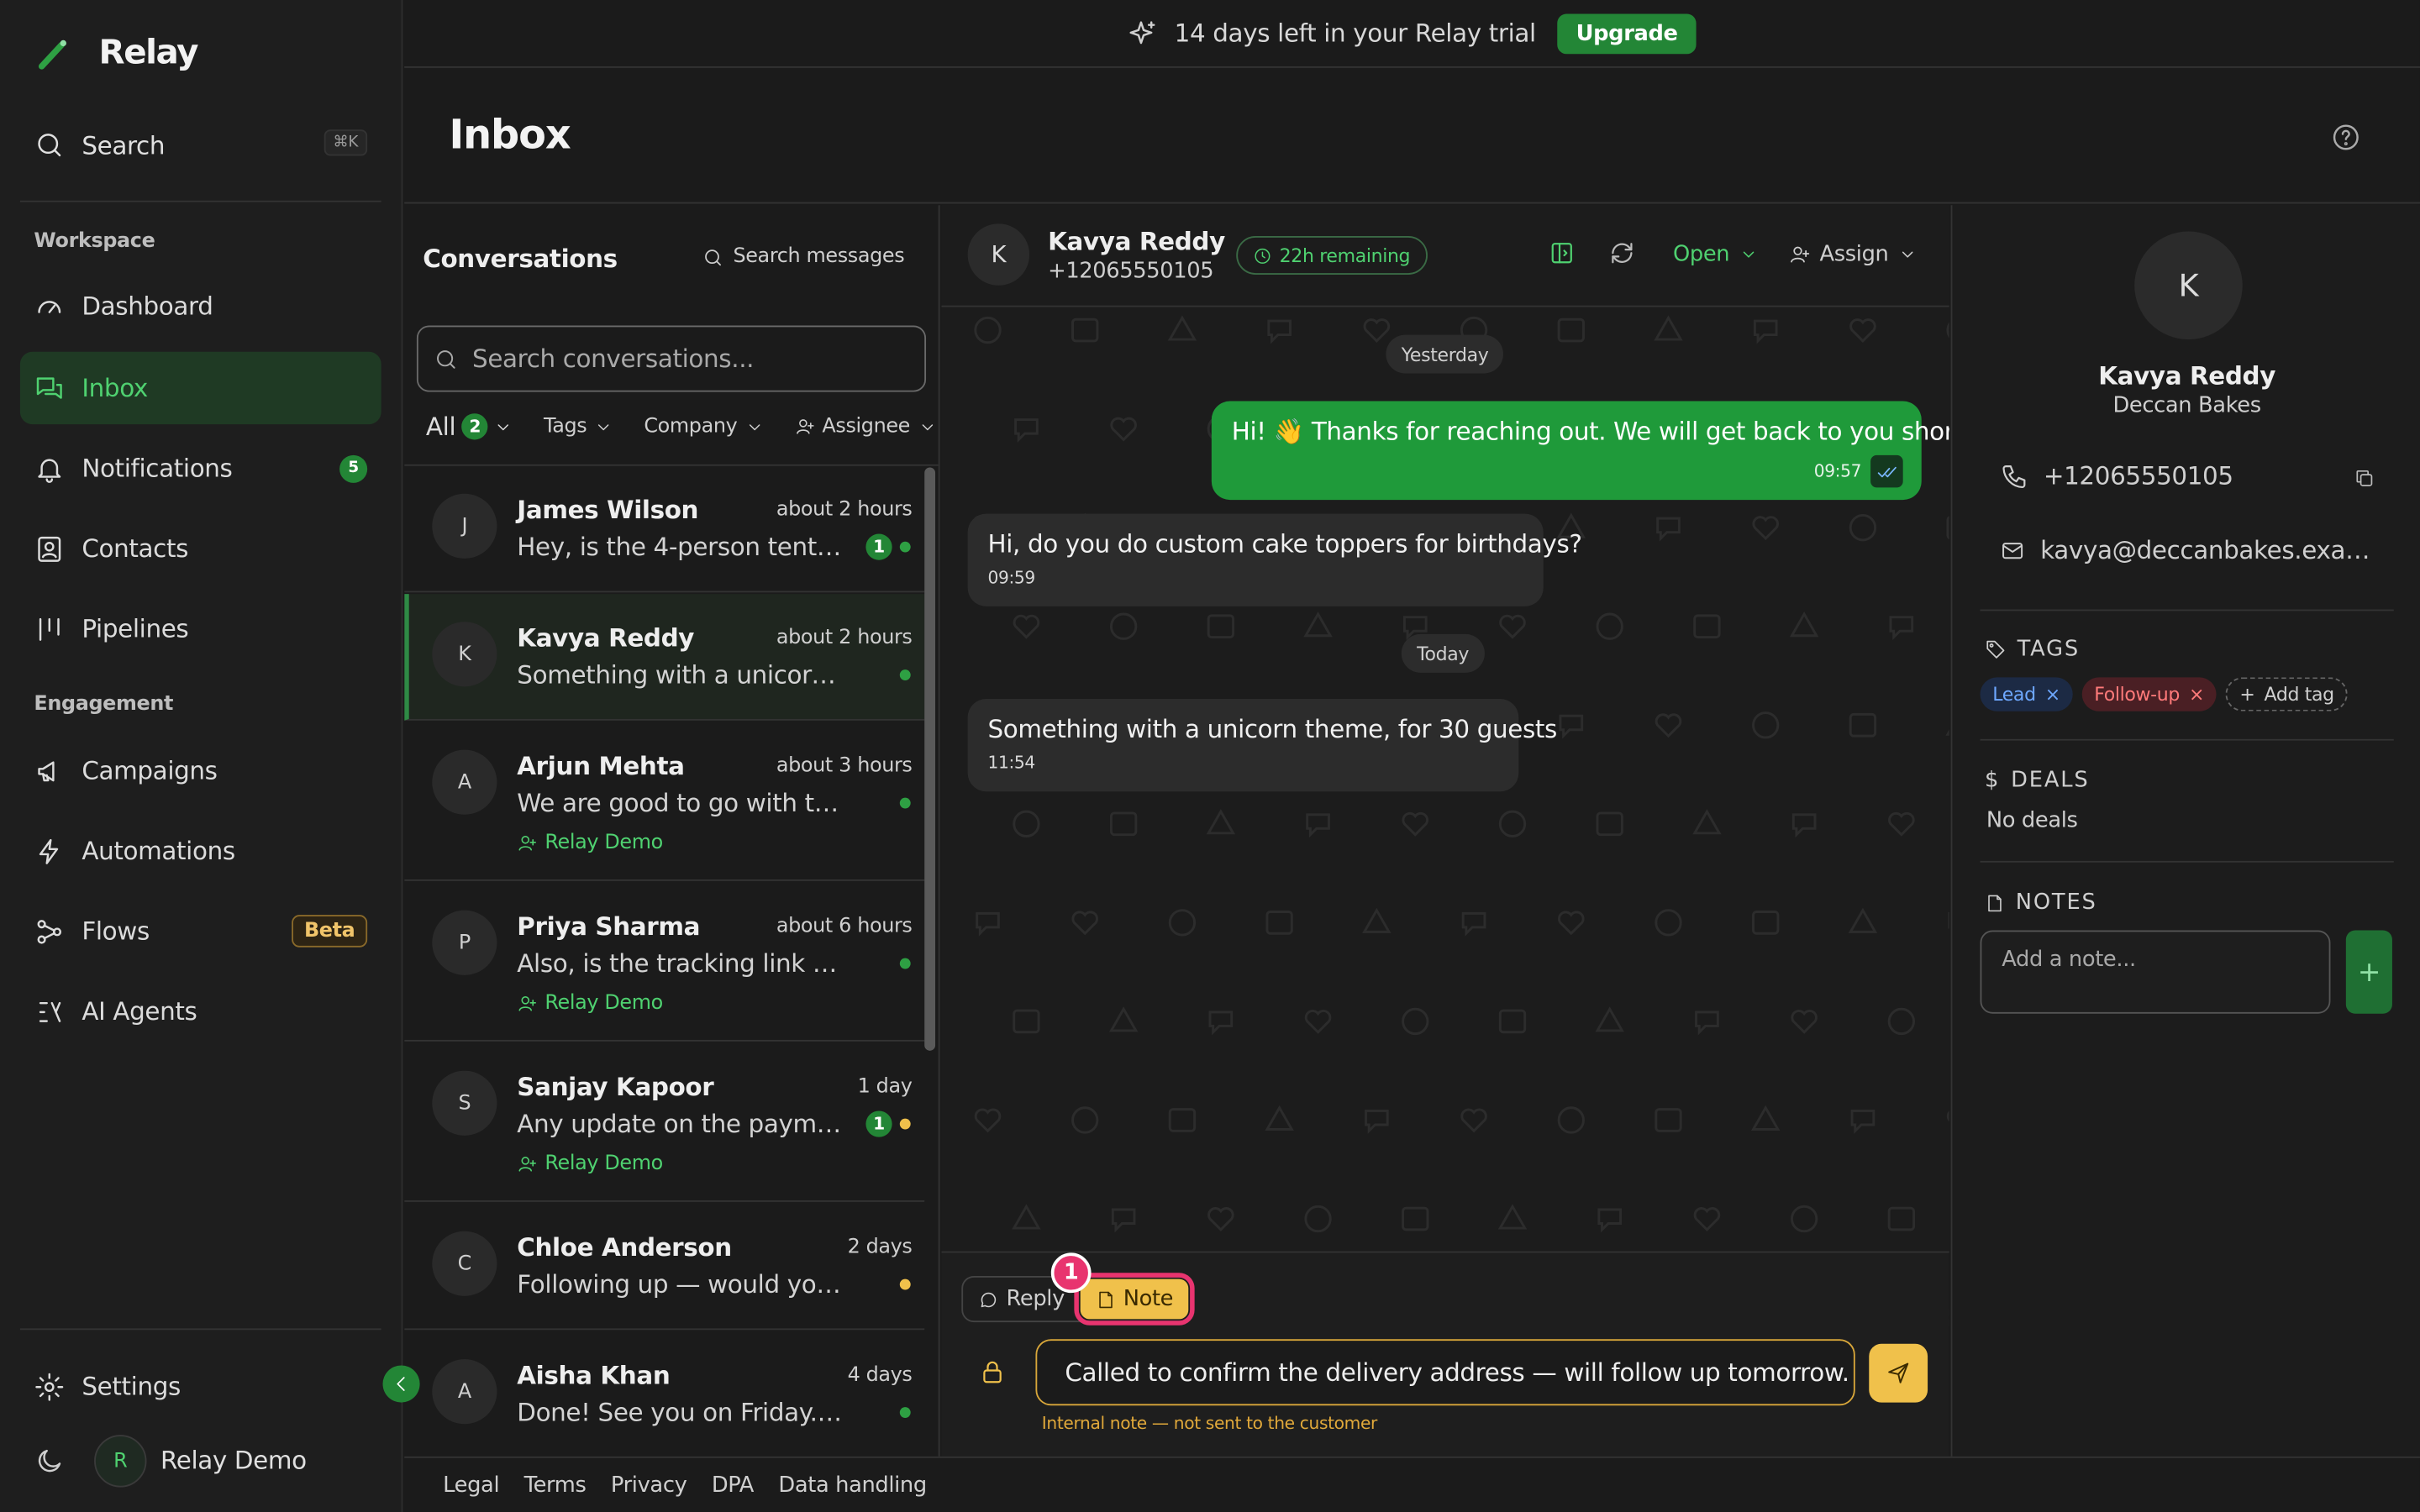 The height and width of the screenshot is (1512, 2420). Describe the element at coordinates (578, 426) in the screenshot. I see `filter-tags: Tags` at that location.